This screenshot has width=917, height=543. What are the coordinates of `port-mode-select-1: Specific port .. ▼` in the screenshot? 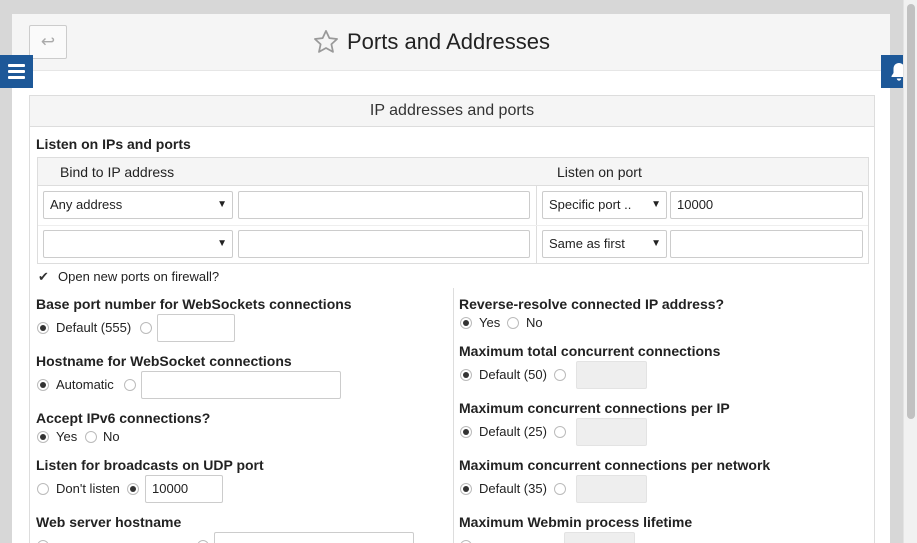 It's located at (604, 205).